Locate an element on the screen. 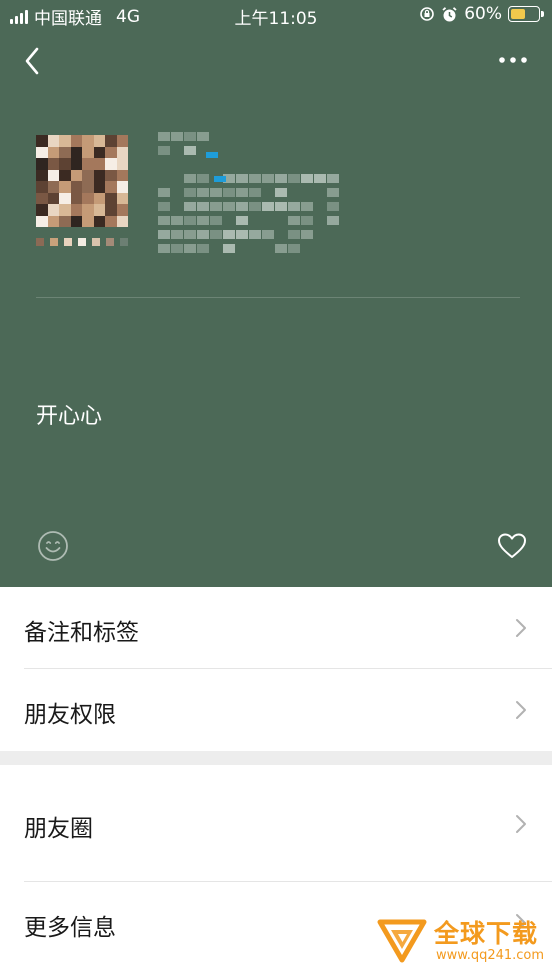 The height and width of the screenshot is (970, 552). watermark: 全球下载 www.qq241.com is located at coordinates (461, 940).